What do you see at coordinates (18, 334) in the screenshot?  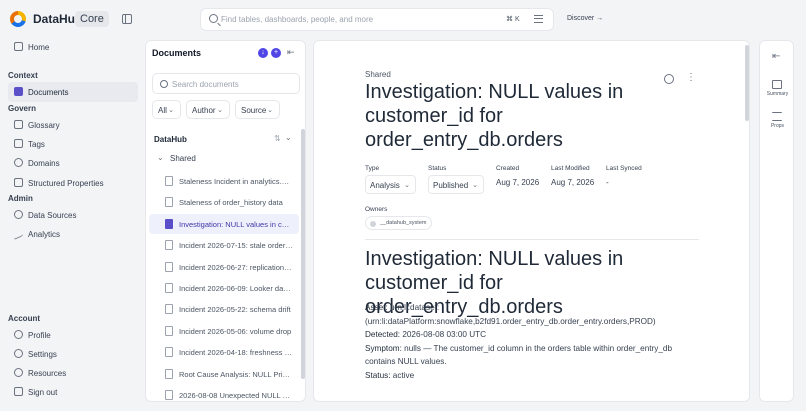 I see `user-icon` at bounding box center [18, 334].